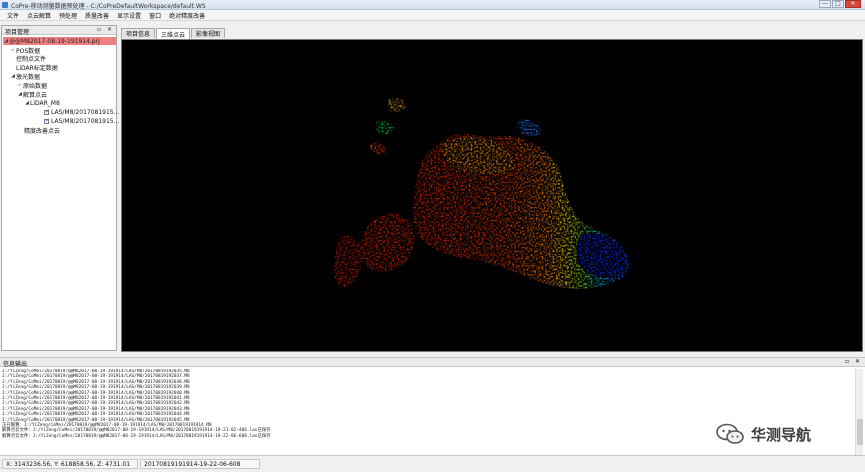  I want to click on tree-item-label: 控制点文件, so click(31, 59).